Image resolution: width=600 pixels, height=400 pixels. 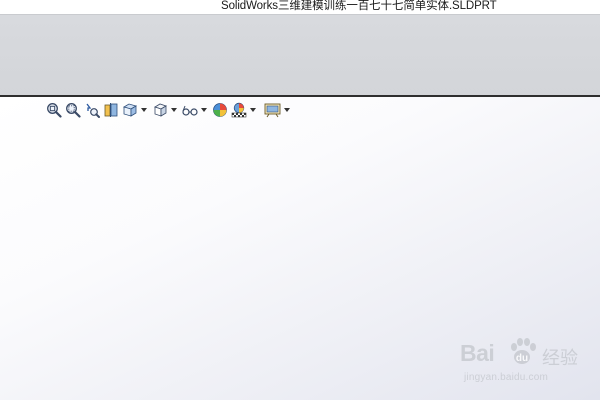 What do you see at coordinates (72, 110) in the screenshot?
I see `zoom-to-area-icon` at bounding box center [72, 110].